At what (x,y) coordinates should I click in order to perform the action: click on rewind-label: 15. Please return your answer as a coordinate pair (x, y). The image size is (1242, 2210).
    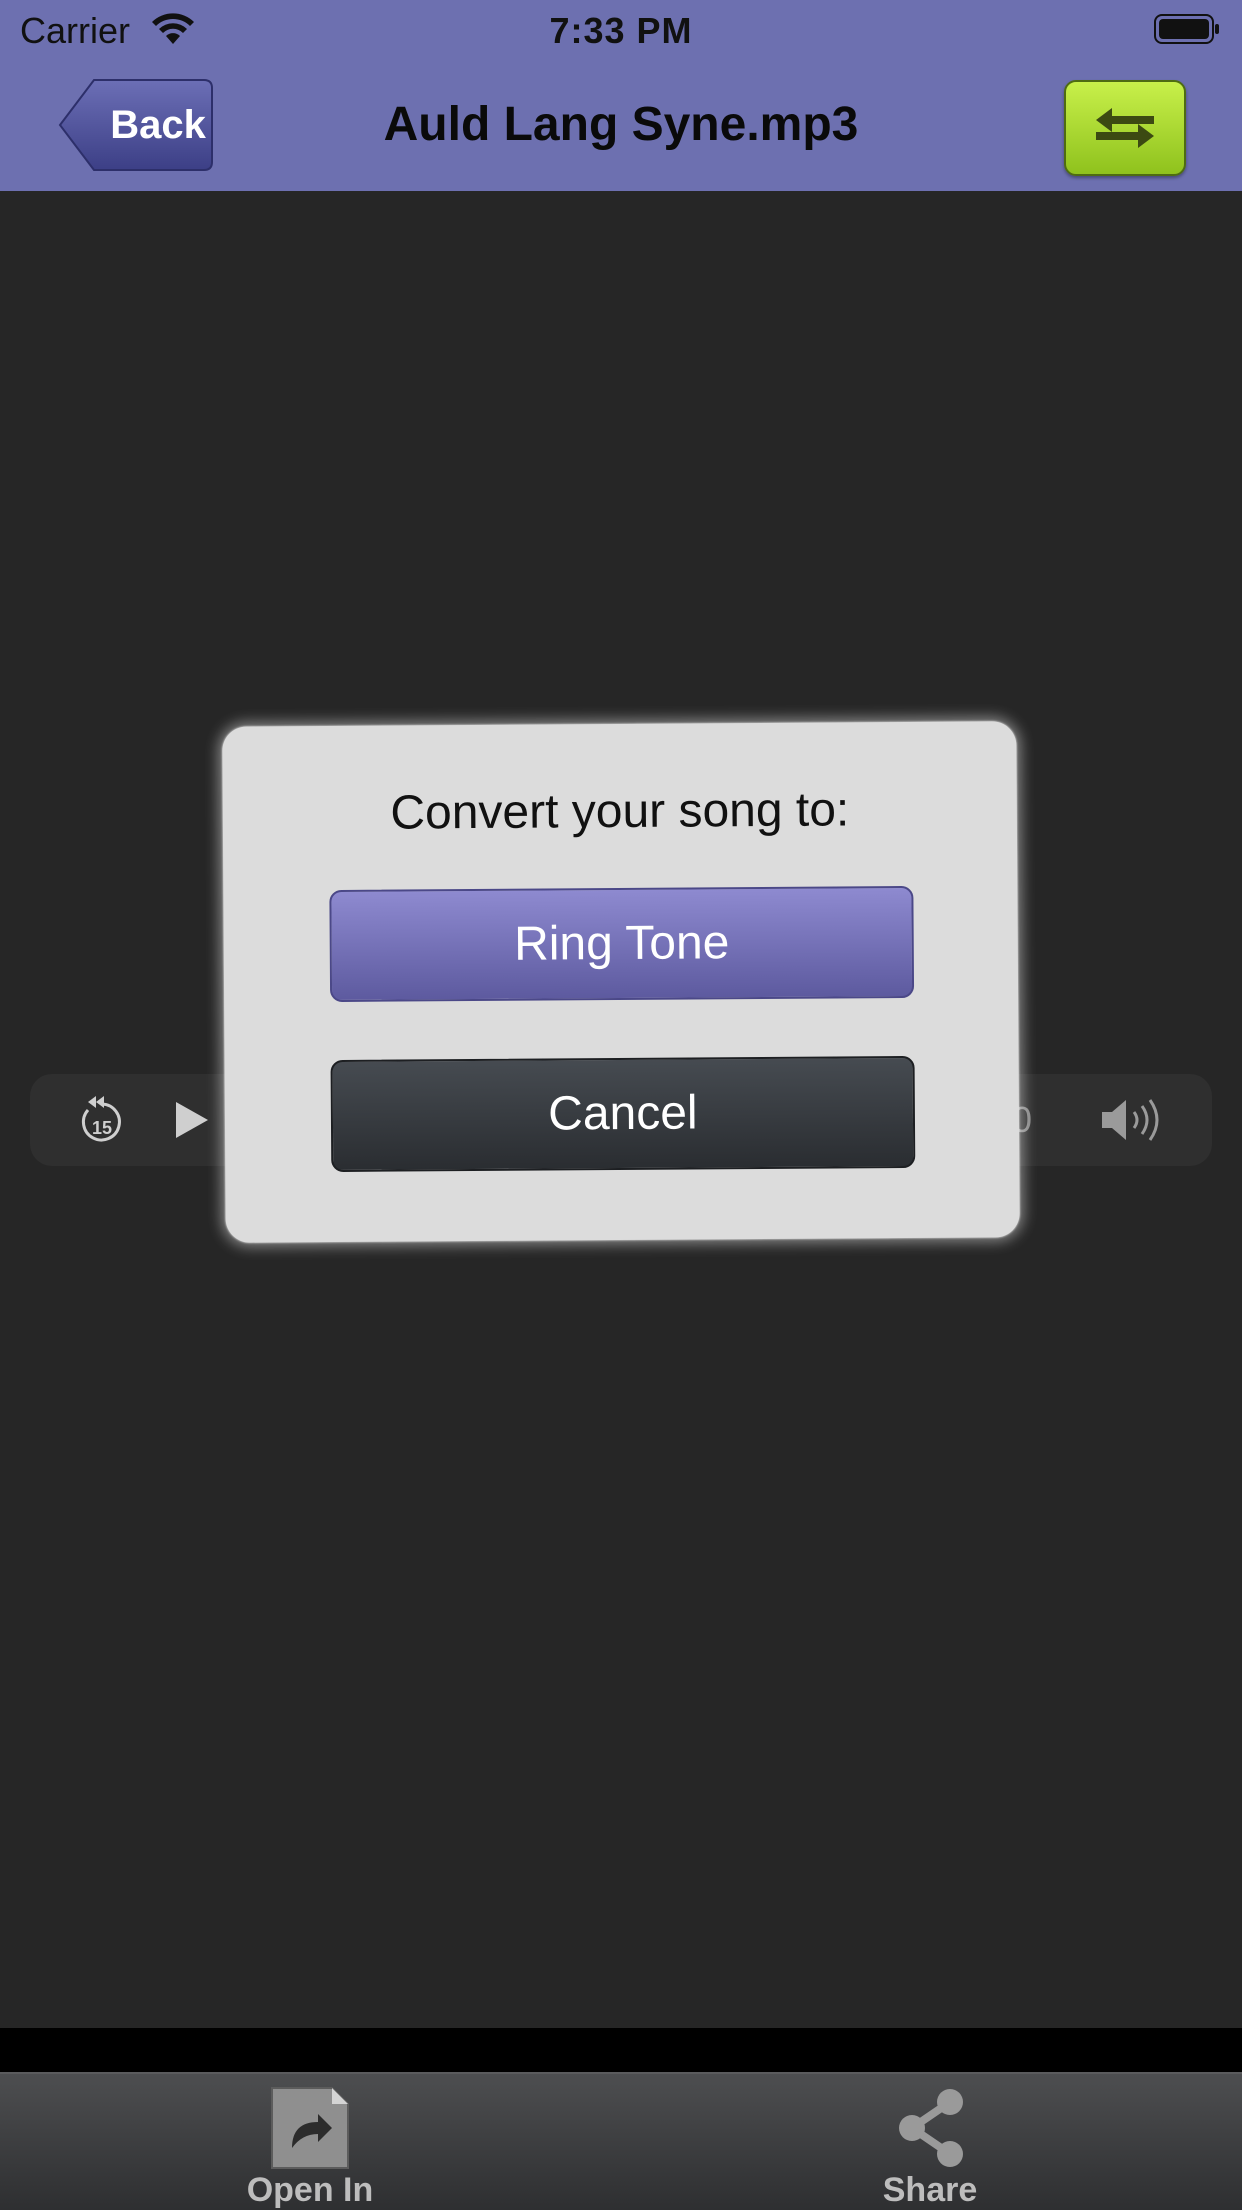
    Looking at the image, I should click on (102, 1128).